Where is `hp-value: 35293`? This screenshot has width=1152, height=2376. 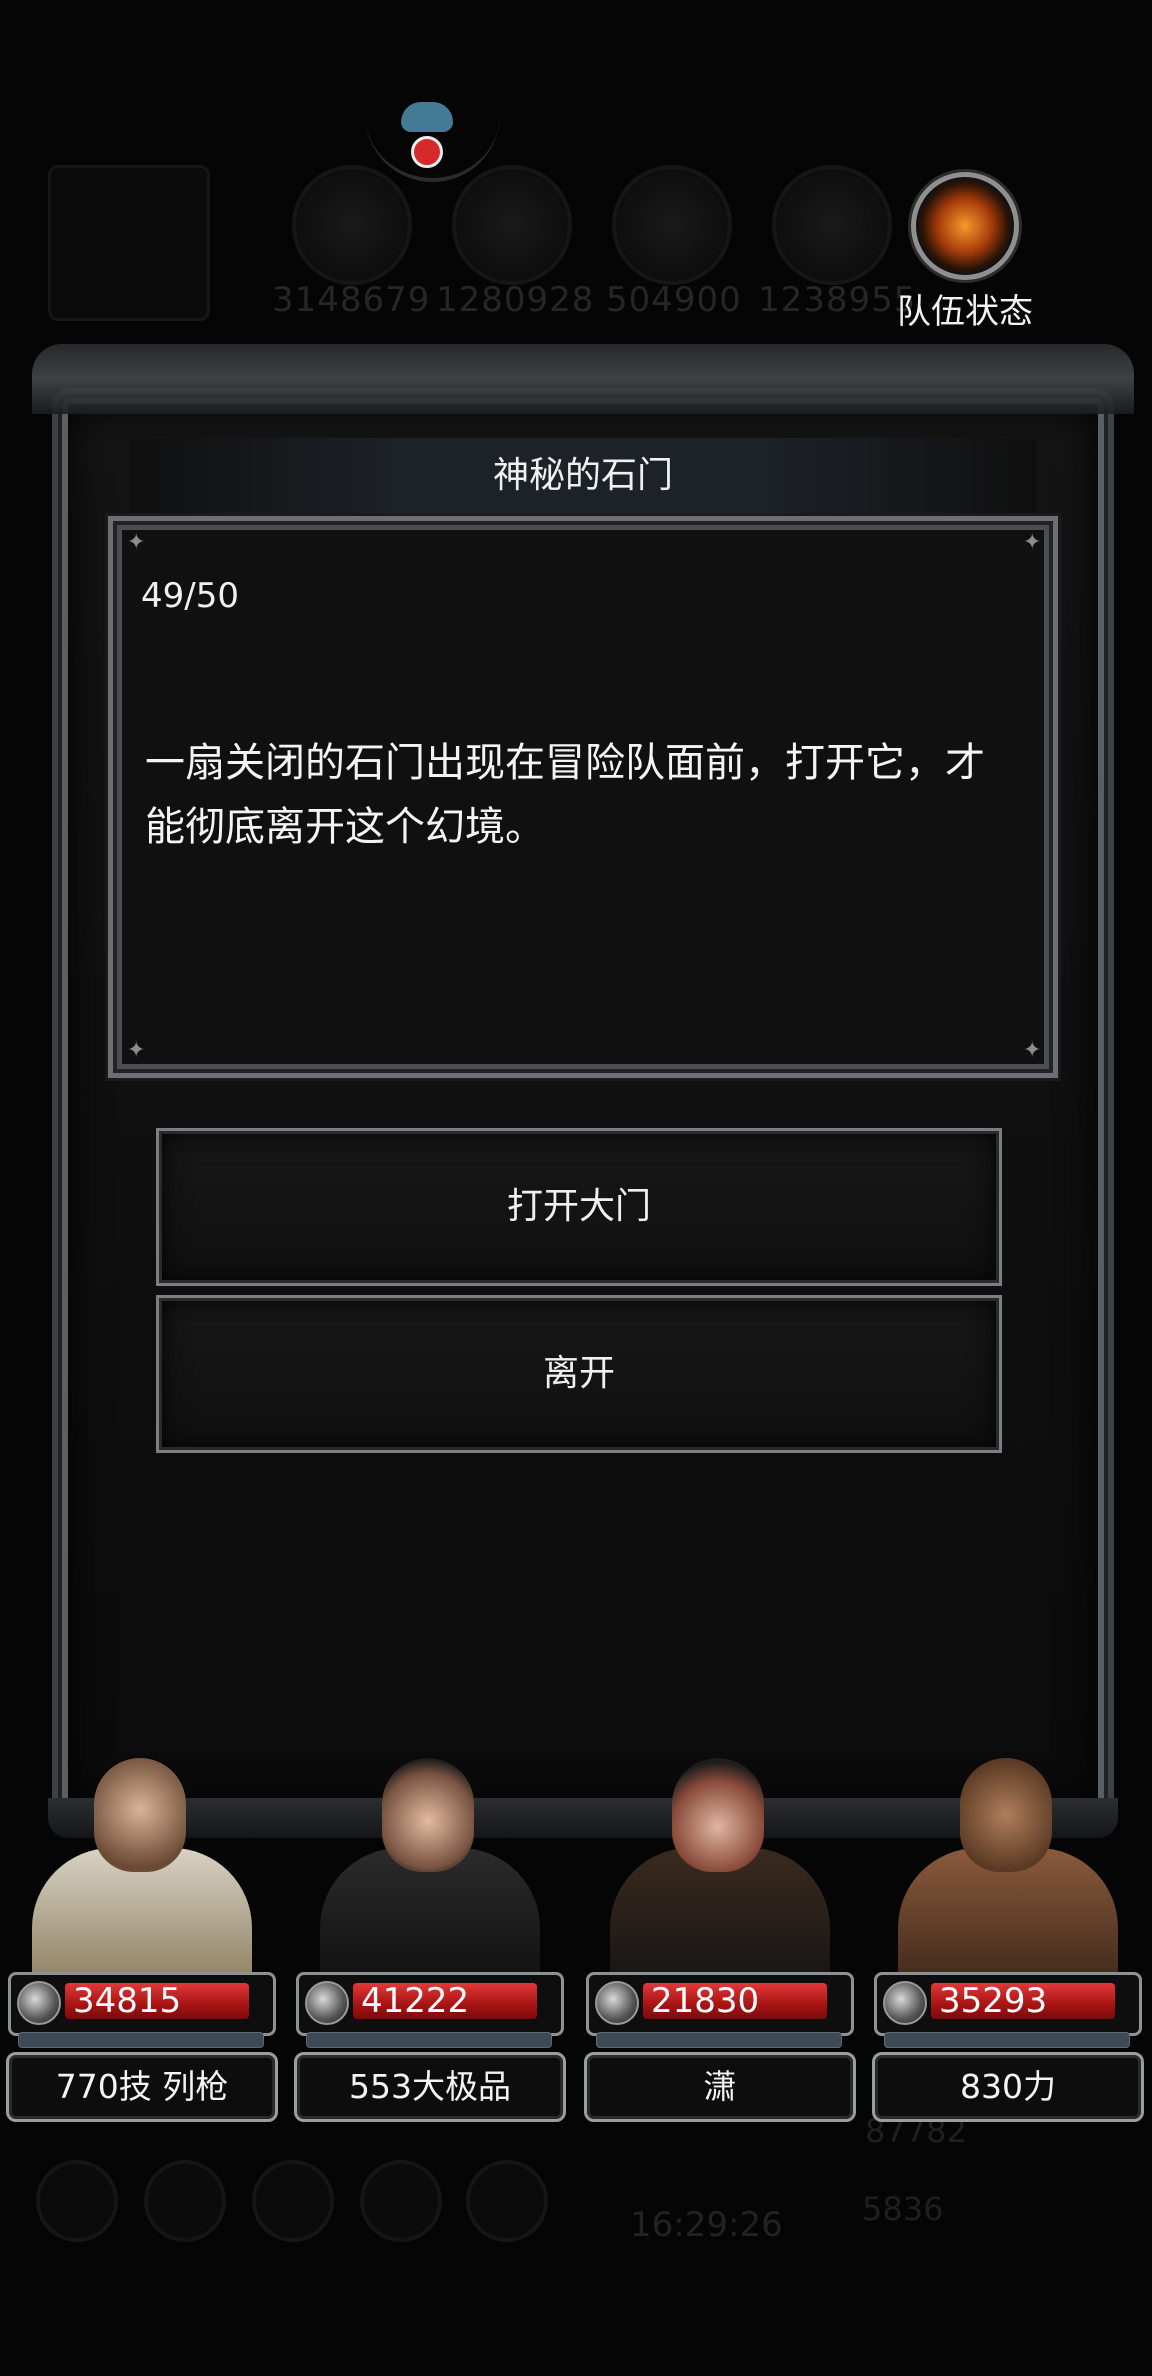 hp-value: 35293 is located at coordinates (993, 2001).